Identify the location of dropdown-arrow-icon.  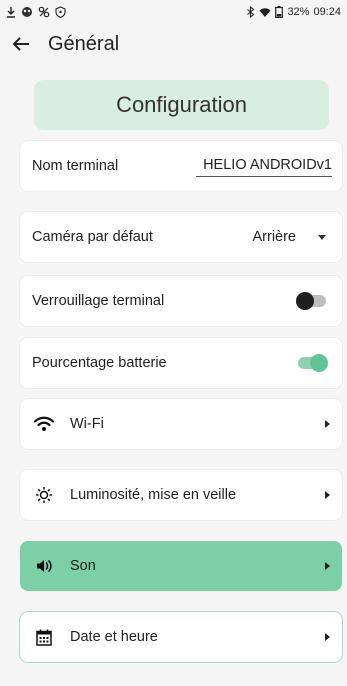
(322, 237).